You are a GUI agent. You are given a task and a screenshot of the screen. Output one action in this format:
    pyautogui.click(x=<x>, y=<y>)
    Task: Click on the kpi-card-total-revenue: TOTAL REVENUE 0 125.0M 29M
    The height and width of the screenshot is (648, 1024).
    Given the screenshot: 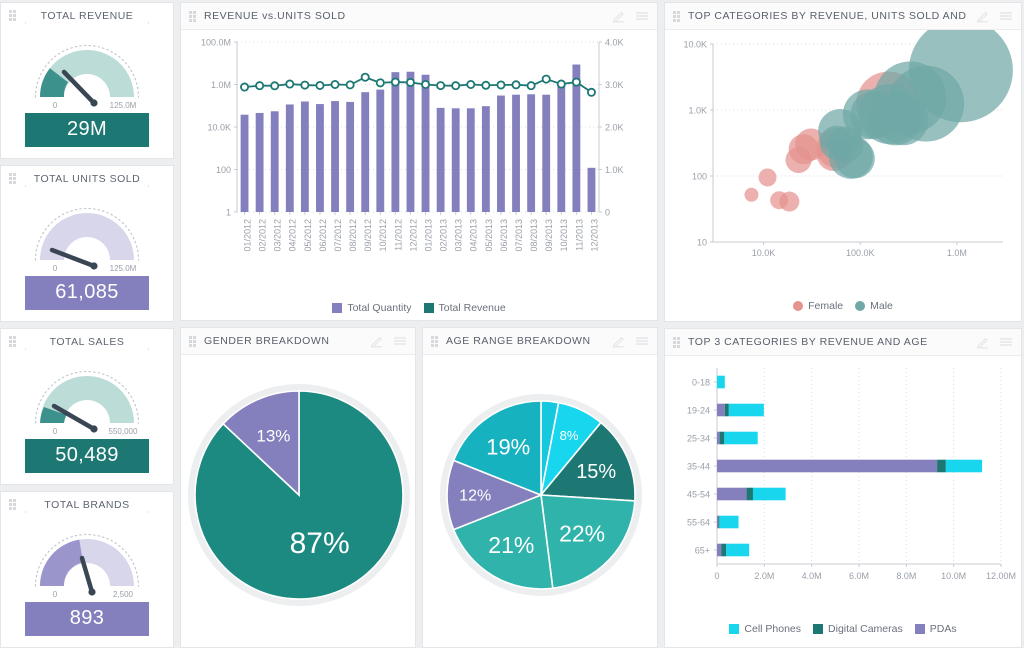 What is the action you would take?
    pyautogui.click(x=87, y=80)
    